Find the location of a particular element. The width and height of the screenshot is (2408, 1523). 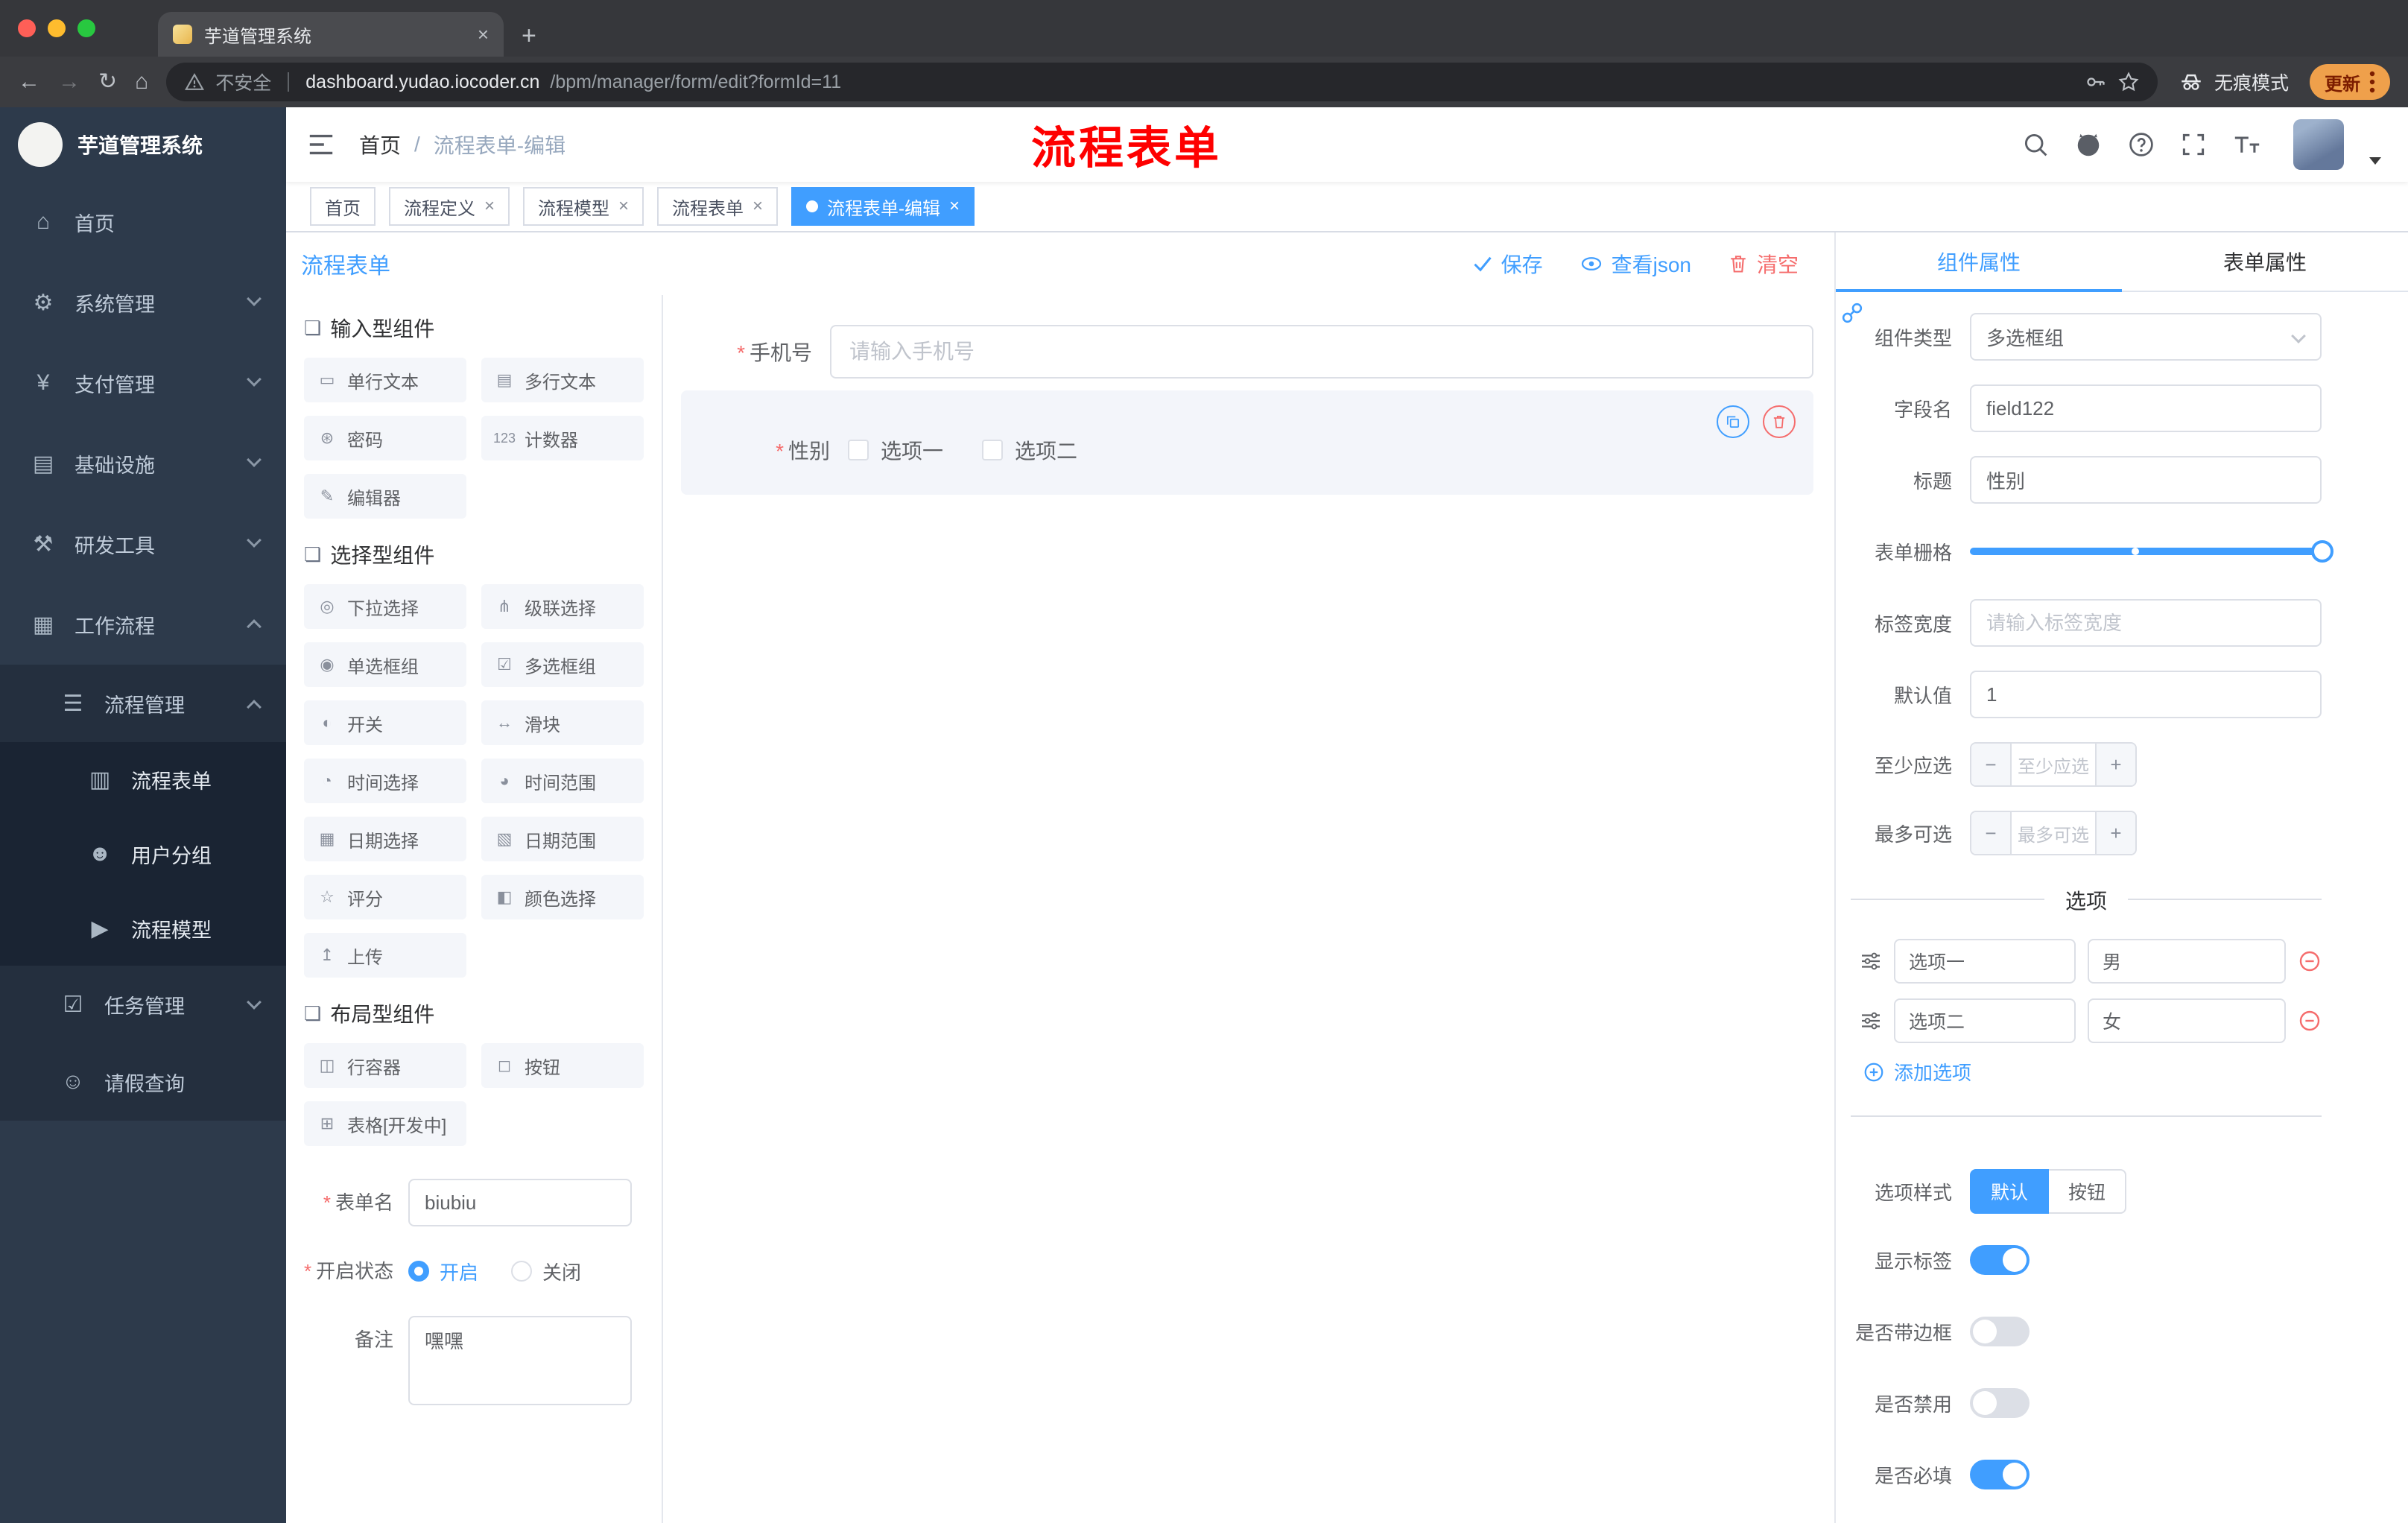

help-icon is located at coordinates (2141, 144).